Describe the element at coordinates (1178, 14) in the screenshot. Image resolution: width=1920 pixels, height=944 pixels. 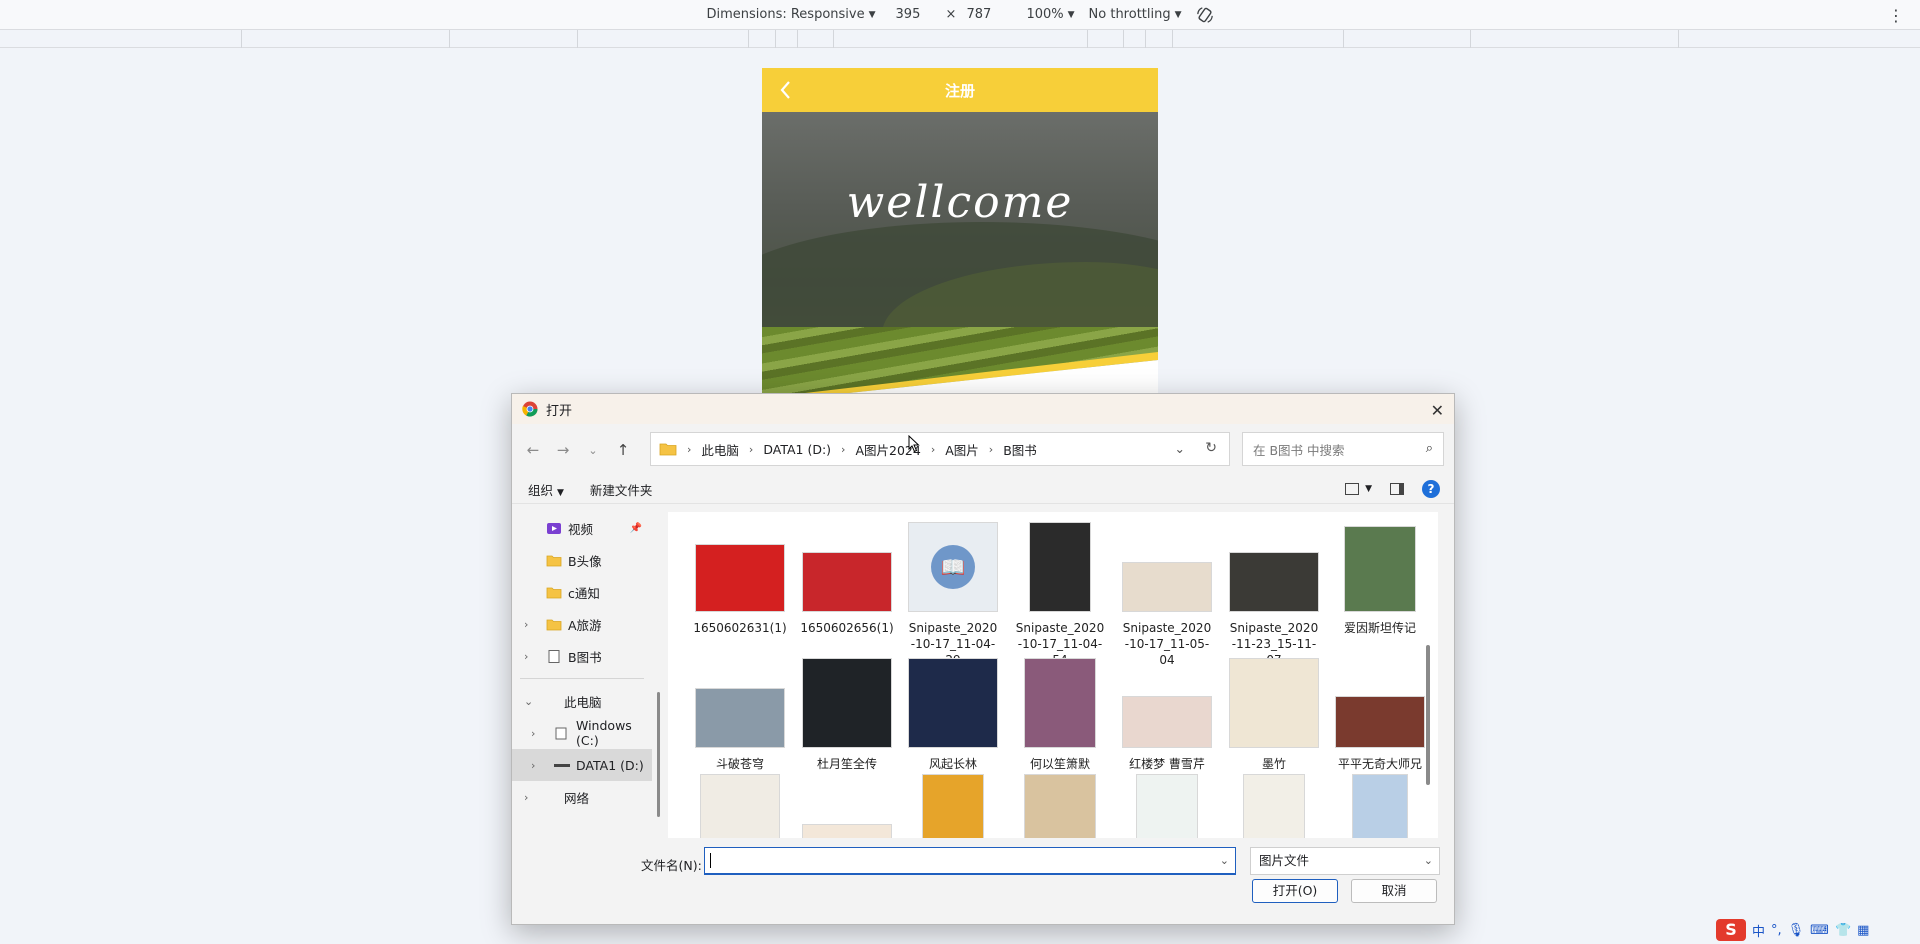
I see `dropdown-arrow-icon: ▼` at that location.